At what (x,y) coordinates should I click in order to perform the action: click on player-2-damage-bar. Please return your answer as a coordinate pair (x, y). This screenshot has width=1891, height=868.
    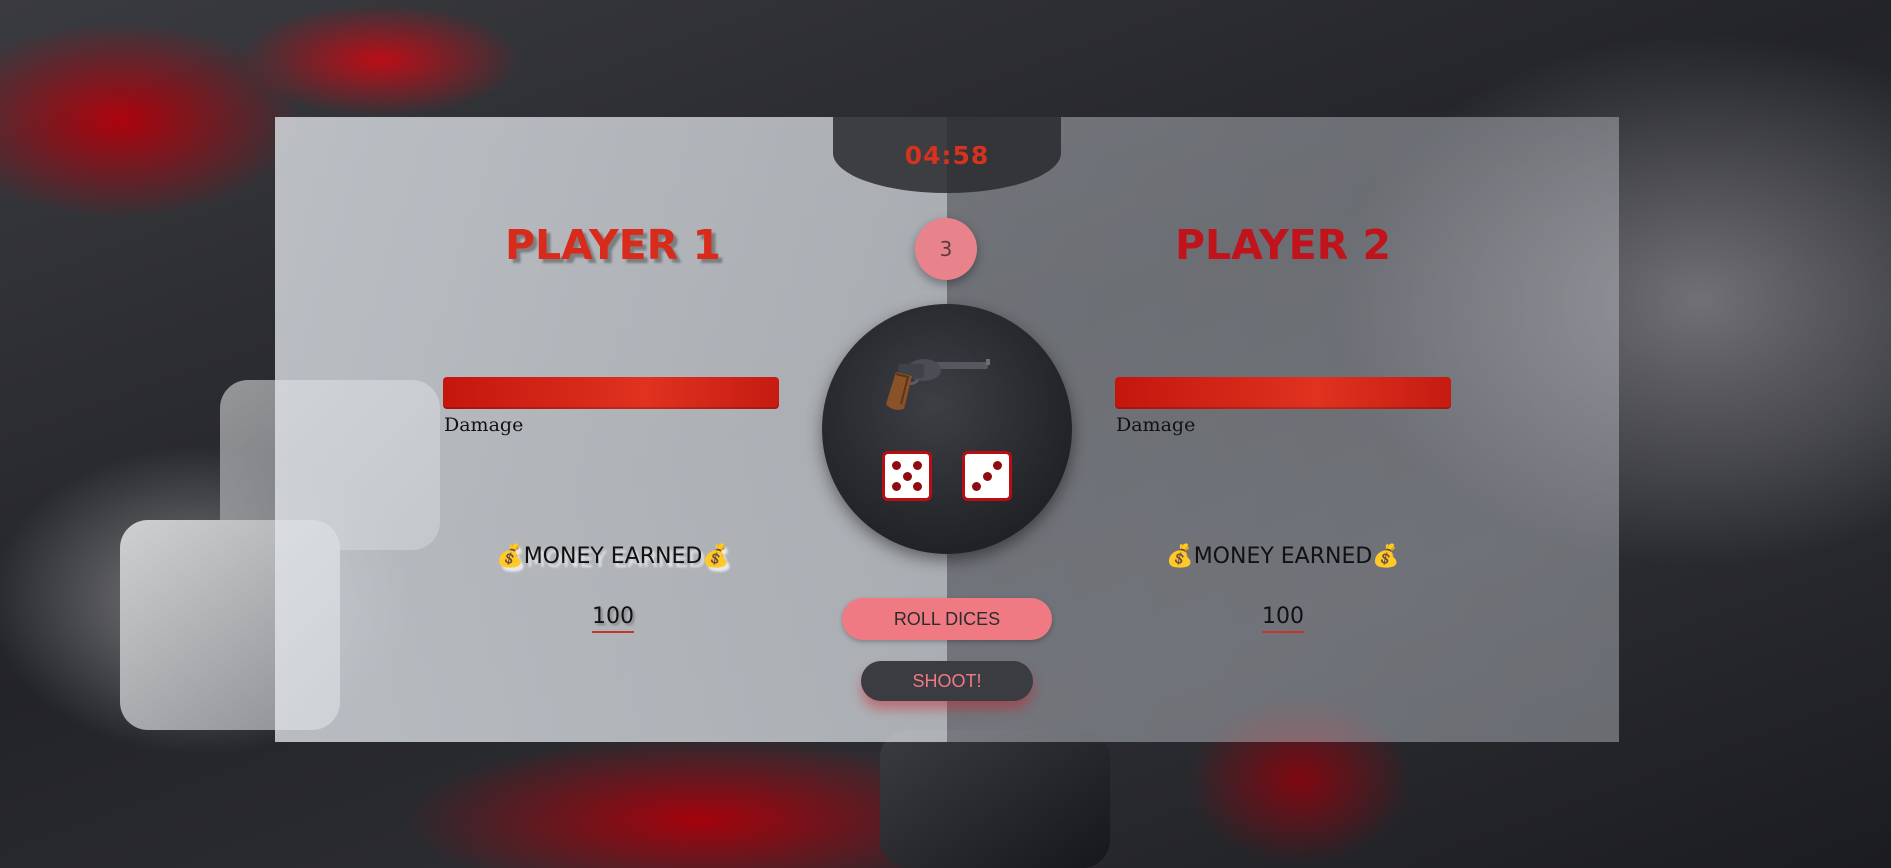
    Looking at the image, I should click on (1283, 393).